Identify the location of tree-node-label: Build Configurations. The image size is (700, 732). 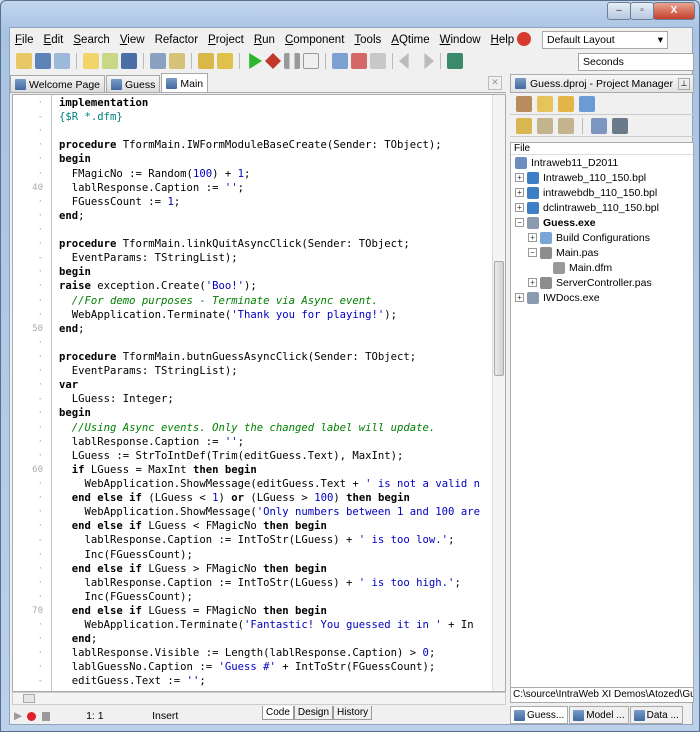
(603, 237).